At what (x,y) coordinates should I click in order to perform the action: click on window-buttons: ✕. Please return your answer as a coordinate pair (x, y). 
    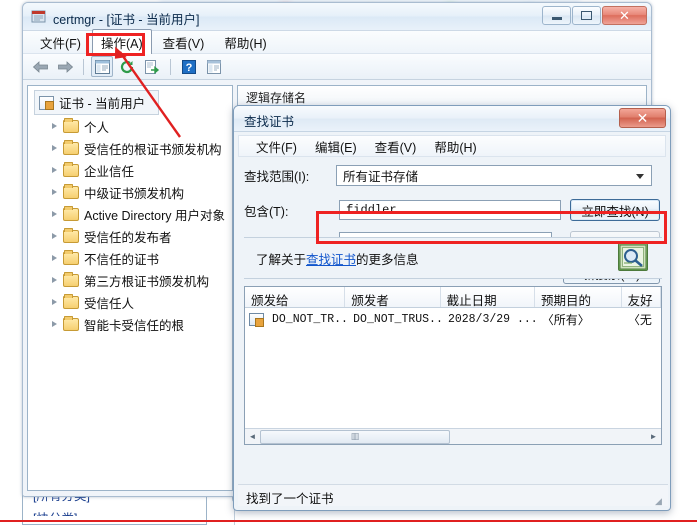
    Looking at the image, I should click on (594, 15).